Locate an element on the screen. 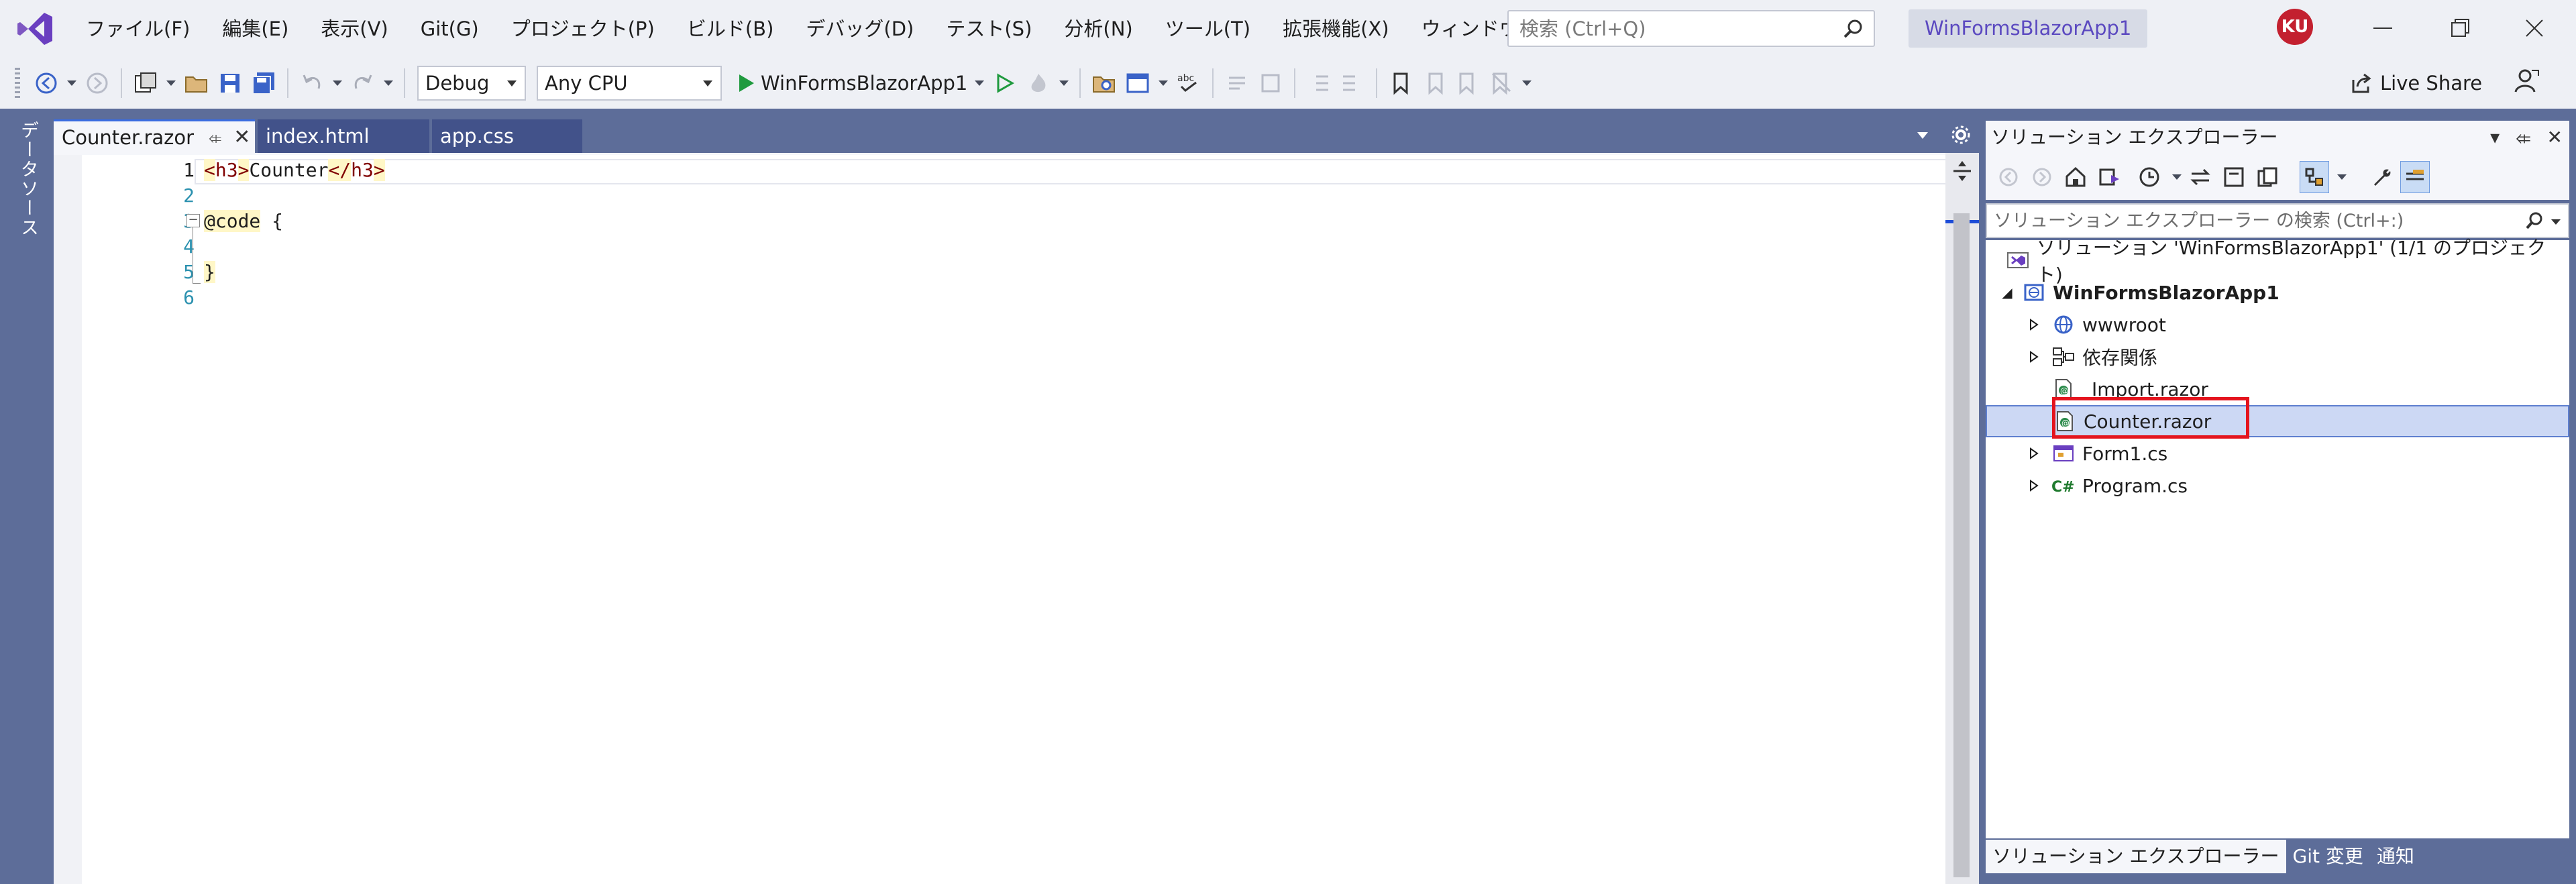 The image size is (2576, 884). save-icon is located at coordinates (230, 83).